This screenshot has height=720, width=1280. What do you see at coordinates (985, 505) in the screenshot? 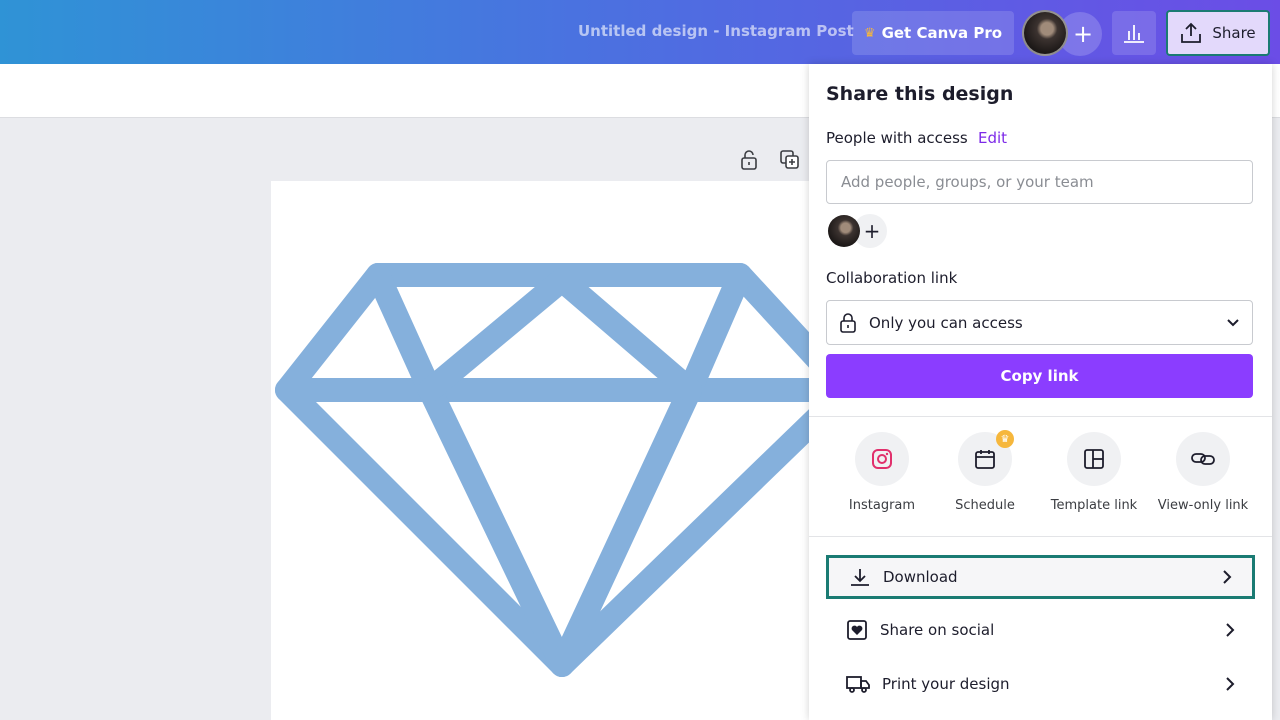
I see `share-option-label: Schedule` at bounding box center [985, 505].